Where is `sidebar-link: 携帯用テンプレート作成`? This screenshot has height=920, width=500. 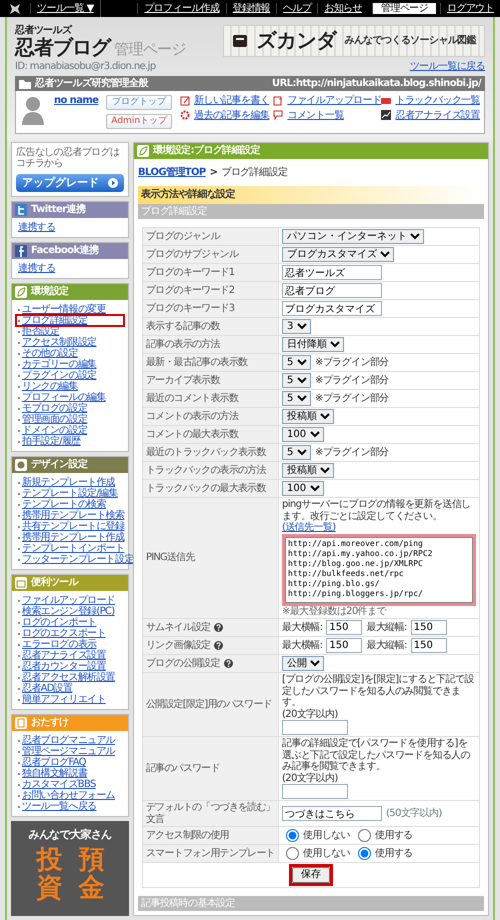 sidebar-link: 携帯用テンプレート作成 is located at coordinates (73, 538).